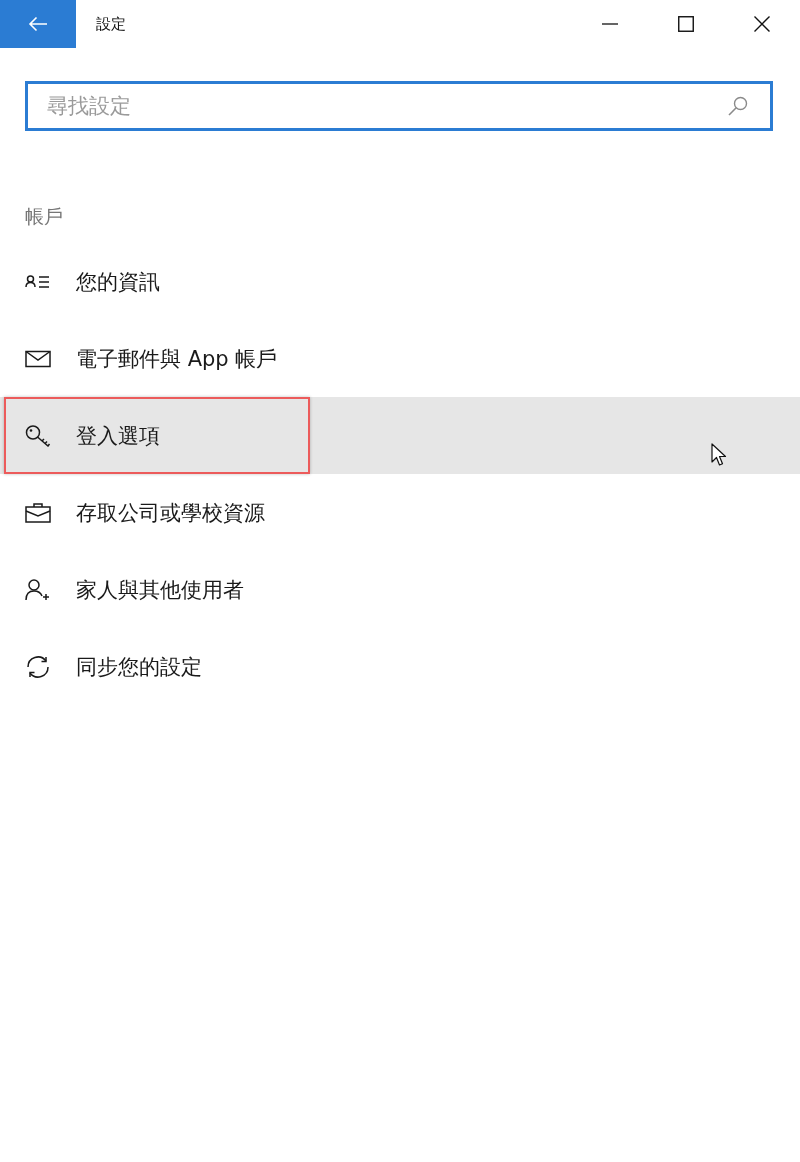  What do you see at coordinates (400, 589) in the screenshot?
I see `nav-item: 家人與其他使用者` at bounding box center [400, 589].